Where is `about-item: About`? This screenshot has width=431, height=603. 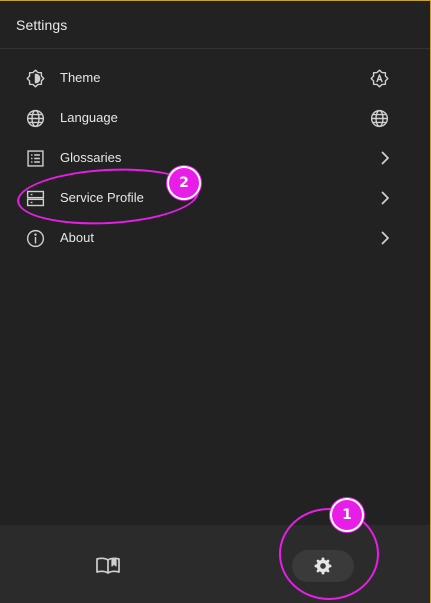 about-item: About is located at coordinates (215, 238).